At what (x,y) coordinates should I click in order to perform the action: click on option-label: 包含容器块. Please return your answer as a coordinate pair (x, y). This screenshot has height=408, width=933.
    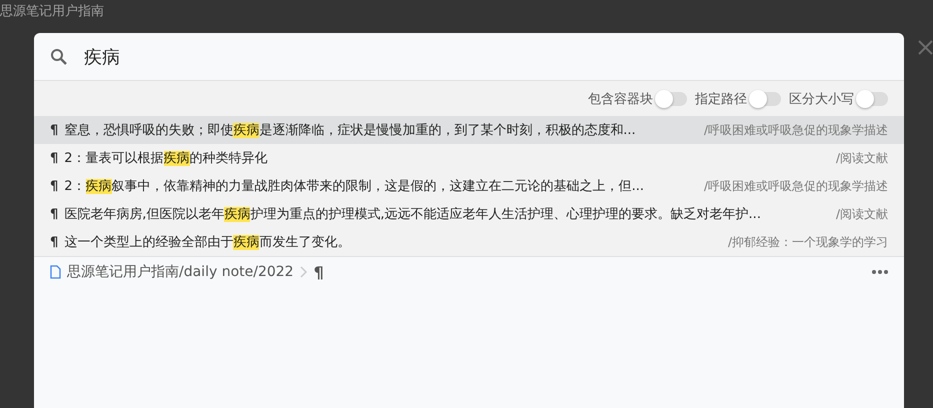
    Looking at the image, I should click on (620, 99).